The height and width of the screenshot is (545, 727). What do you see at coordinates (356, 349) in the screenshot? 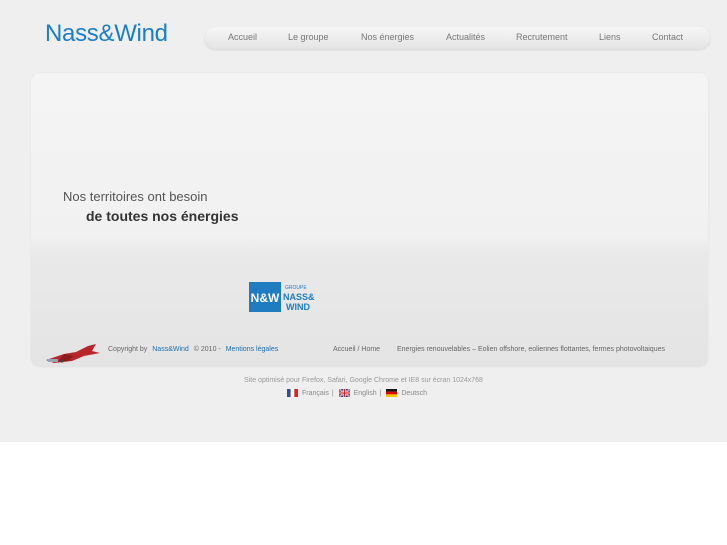
I see `footer-home-link: Accueil / Home` at bounding box center [356, 349].